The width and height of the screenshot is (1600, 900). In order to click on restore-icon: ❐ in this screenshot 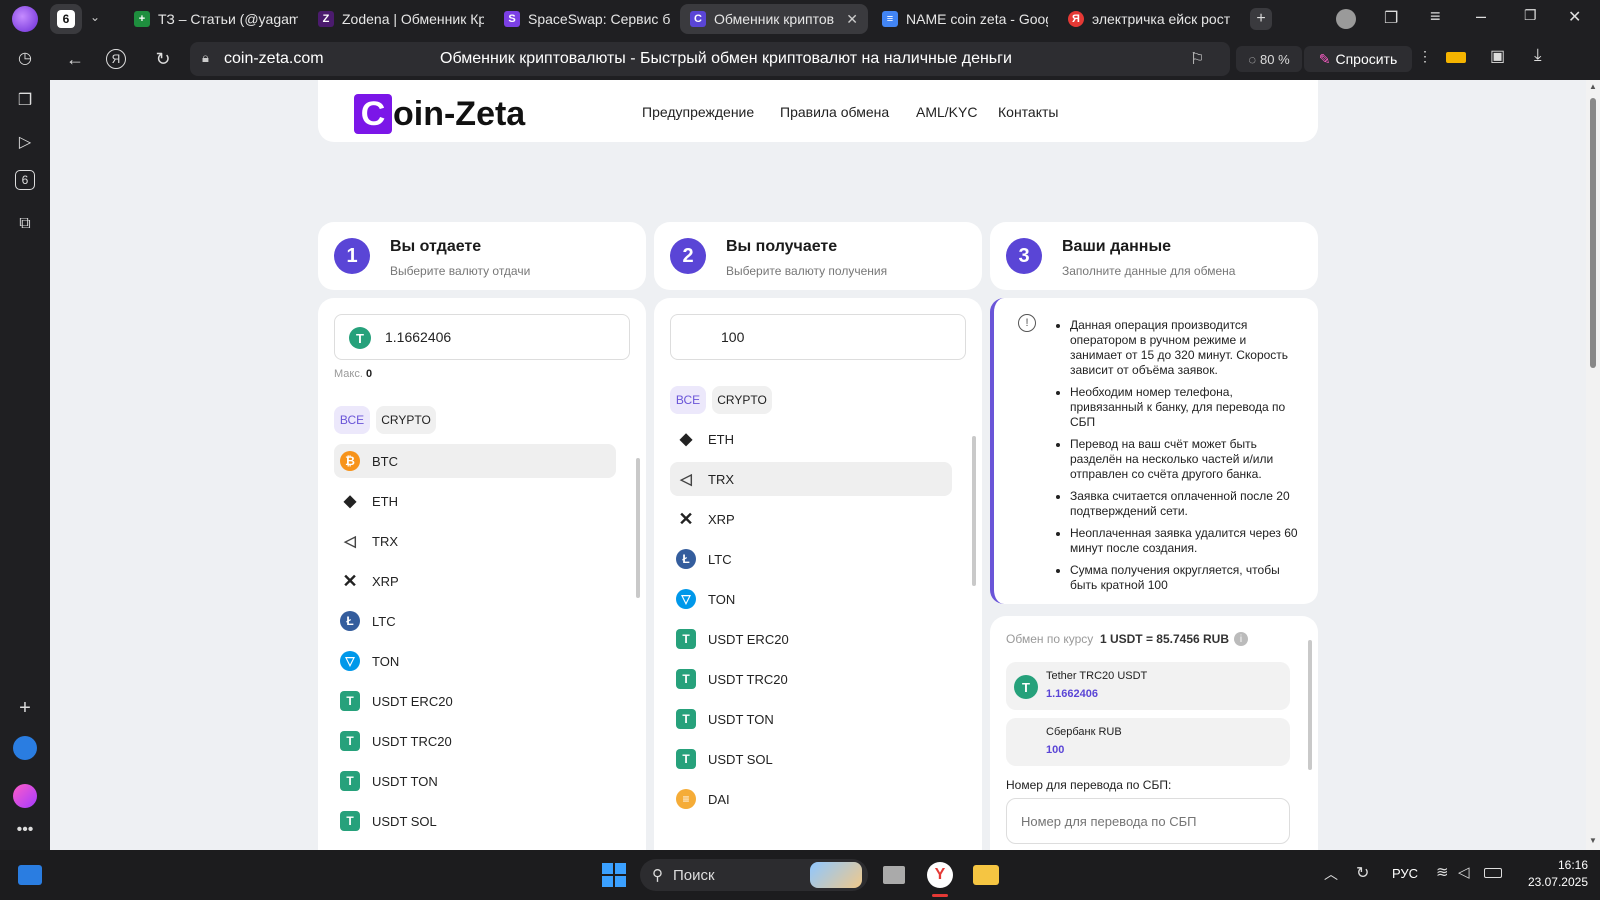, I will do `click(1530, 15)`.